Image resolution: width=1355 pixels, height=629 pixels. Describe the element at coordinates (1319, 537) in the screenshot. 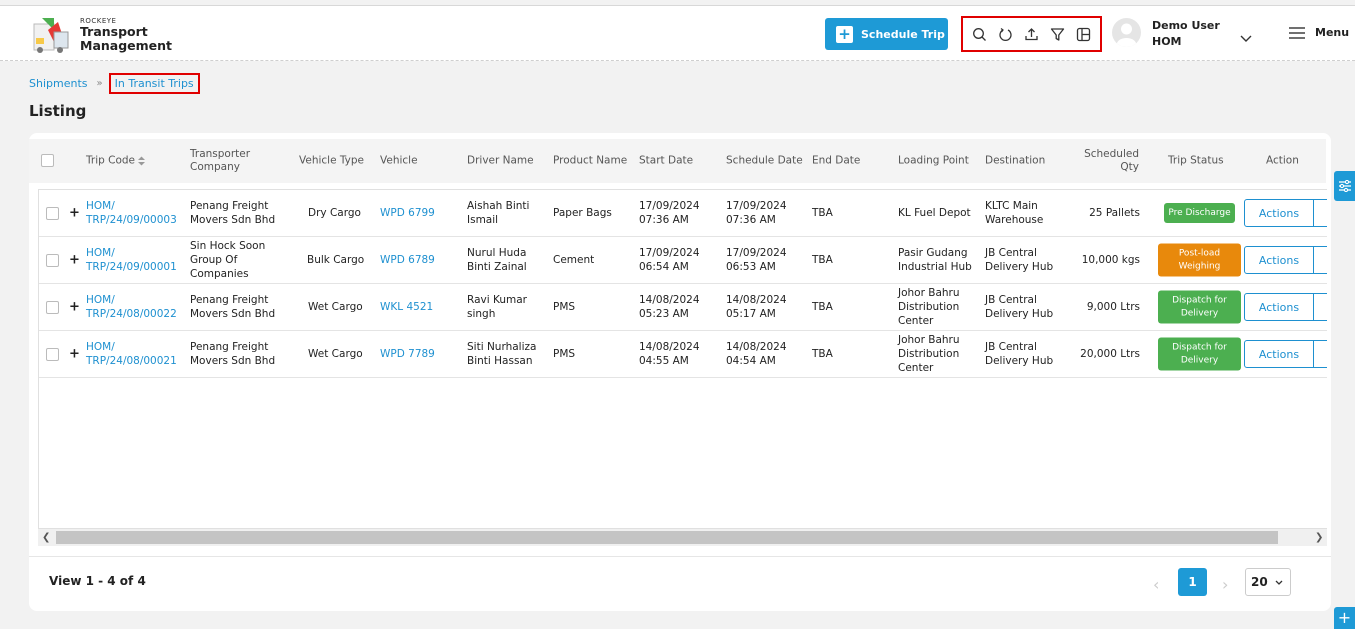

I see `scroll-right-icon: ❯` at that location.